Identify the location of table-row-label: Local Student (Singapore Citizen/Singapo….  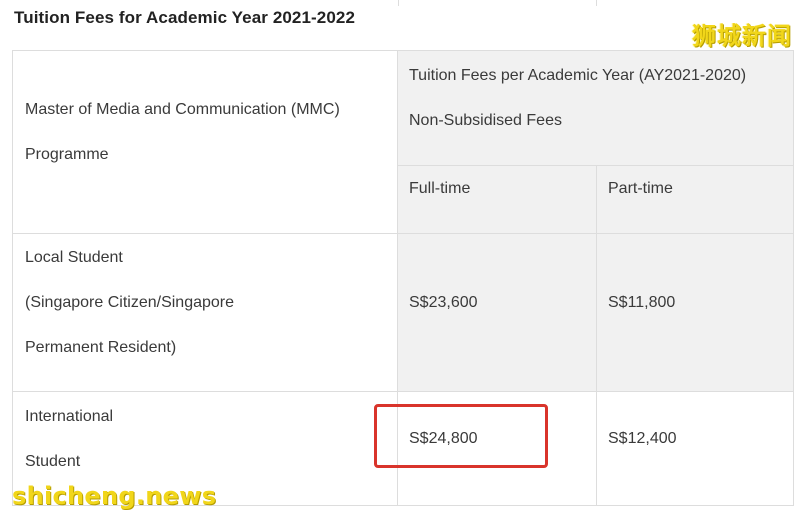
(205, 312).